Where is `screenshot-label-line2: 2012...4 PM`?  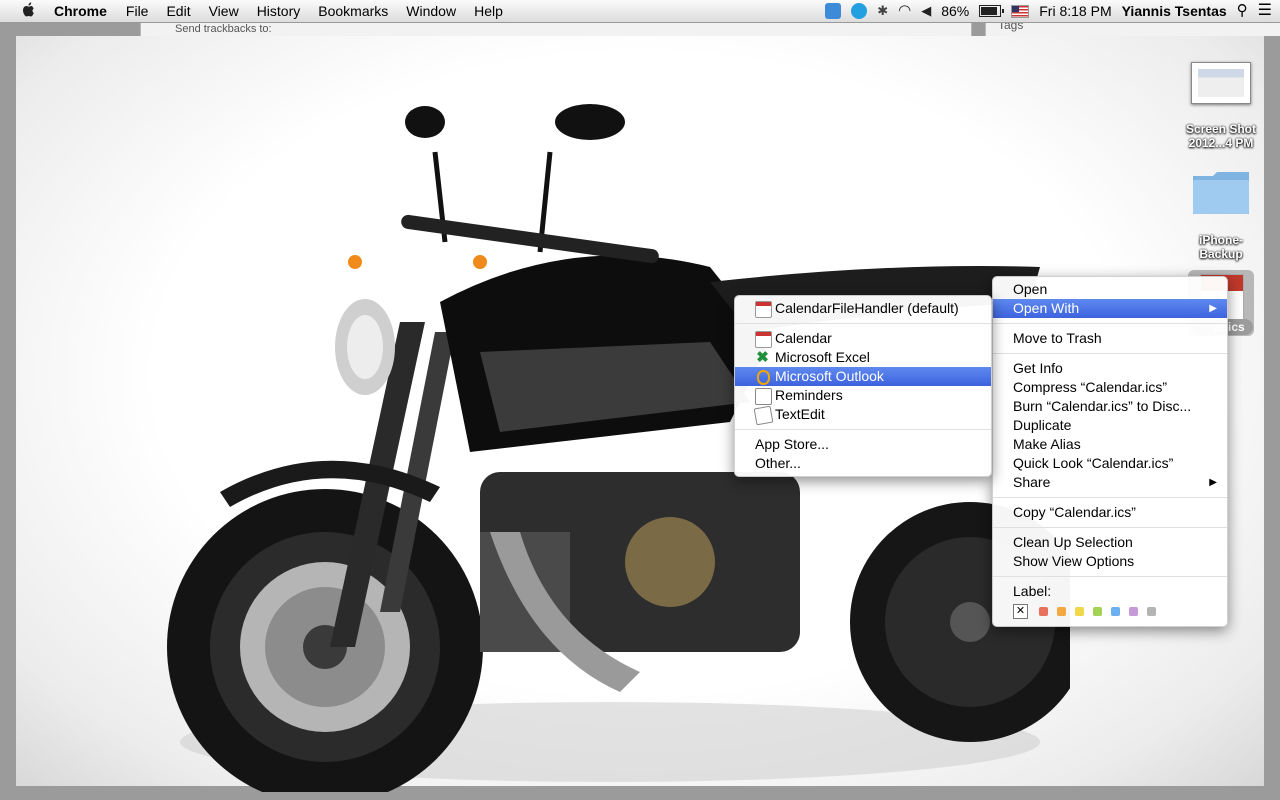
screenshot-label-line2: 2012...4 PM is located at coordinates (1221, 143).